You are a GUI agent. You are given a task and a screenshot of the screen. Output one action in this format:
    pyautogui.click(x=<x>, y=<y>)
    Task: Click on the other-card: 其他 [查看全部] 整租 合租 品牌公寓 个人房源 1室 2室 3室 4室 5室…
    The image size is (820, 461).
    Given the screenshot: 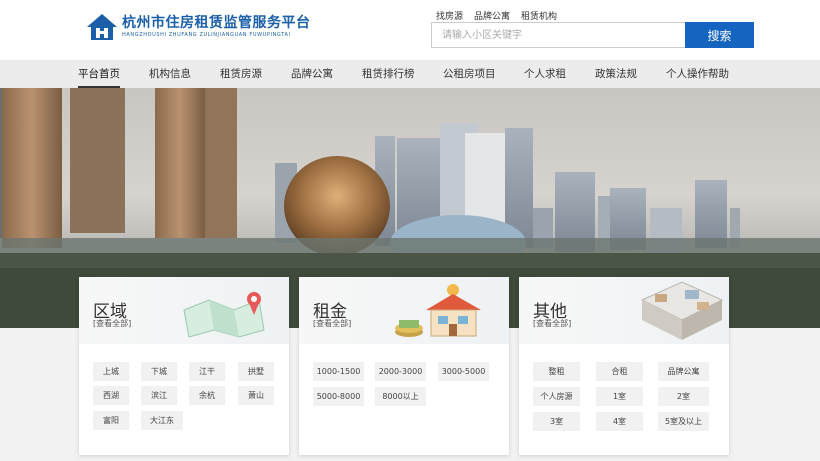 What is the action you would take?
    pyautogui.click(x=624, y=366)
    